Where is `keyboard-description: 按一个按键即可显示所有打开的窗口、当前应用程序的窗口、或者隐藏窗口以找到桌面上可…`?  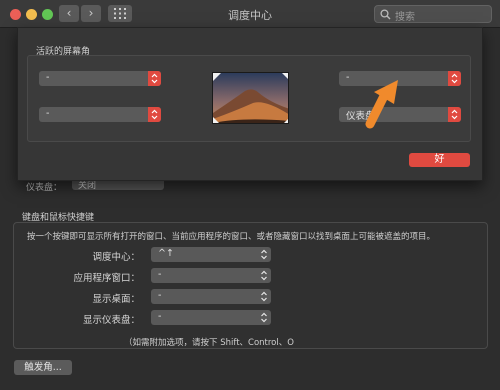
keyboard-description: 按一个按键即可显示所有打开的窗口、当前应用程序的窗口、或者隐藏窗口以找到桌面上可… is located at coordinates (231, 237).